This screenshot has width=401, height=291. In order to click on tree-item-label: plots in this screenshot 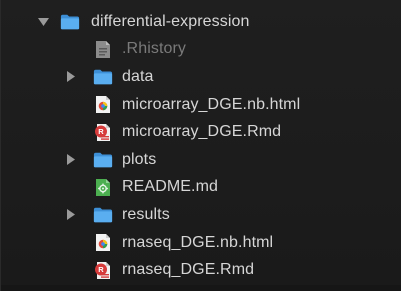, I will do `click(139, 159)`.